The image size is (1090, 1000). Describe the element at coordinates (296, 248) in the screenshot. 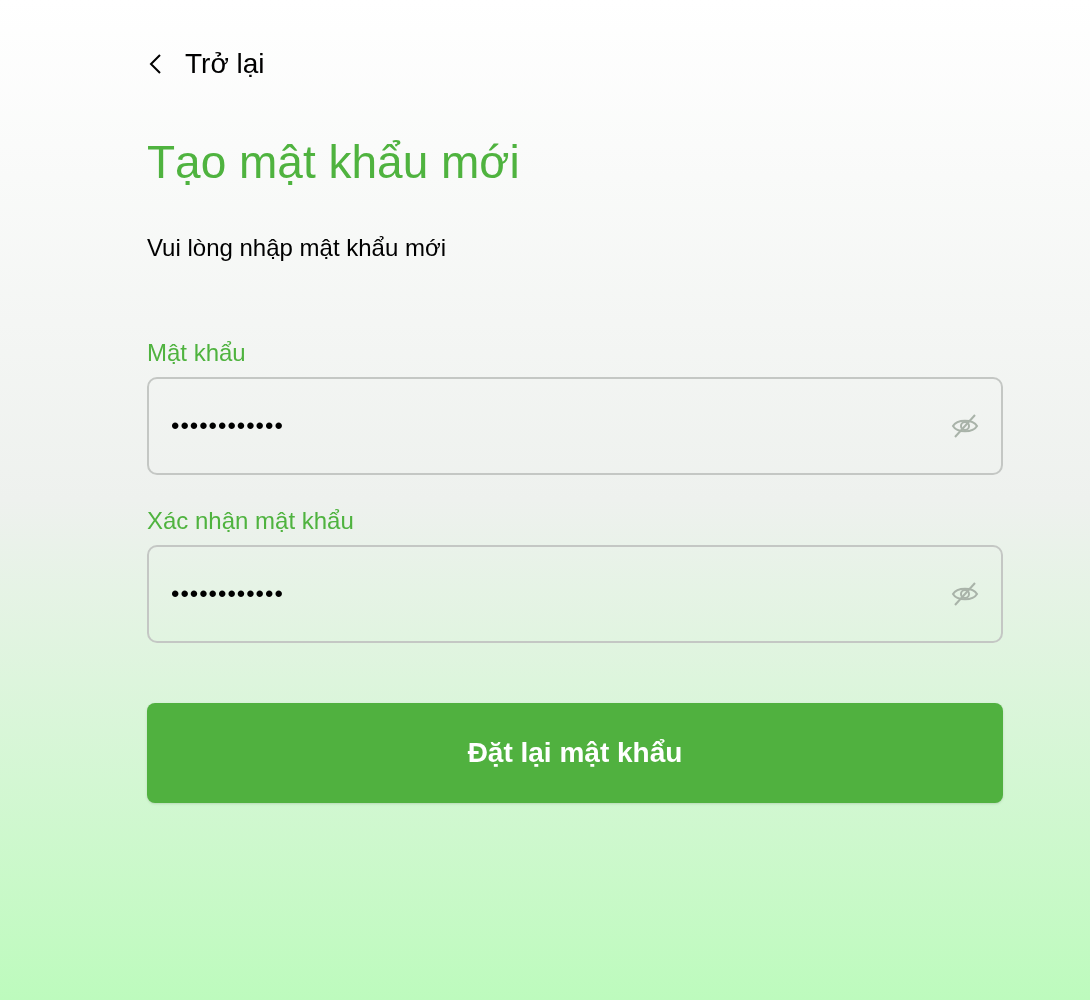

I see `subtitle-text: Vui lòng nhập mật khẩu mới` at that location.